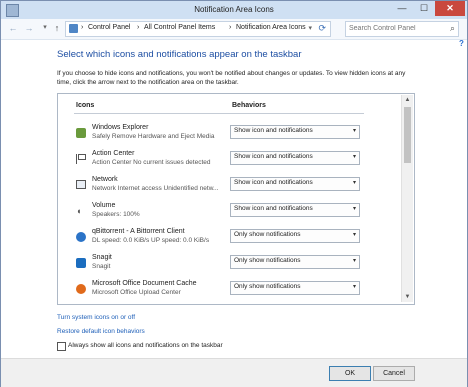 This screenshot has height=387, width=468. What do you see at coordinates (81, 263) in the screenshot?
I see `snagit-icon` at bounding box center [81, 263].